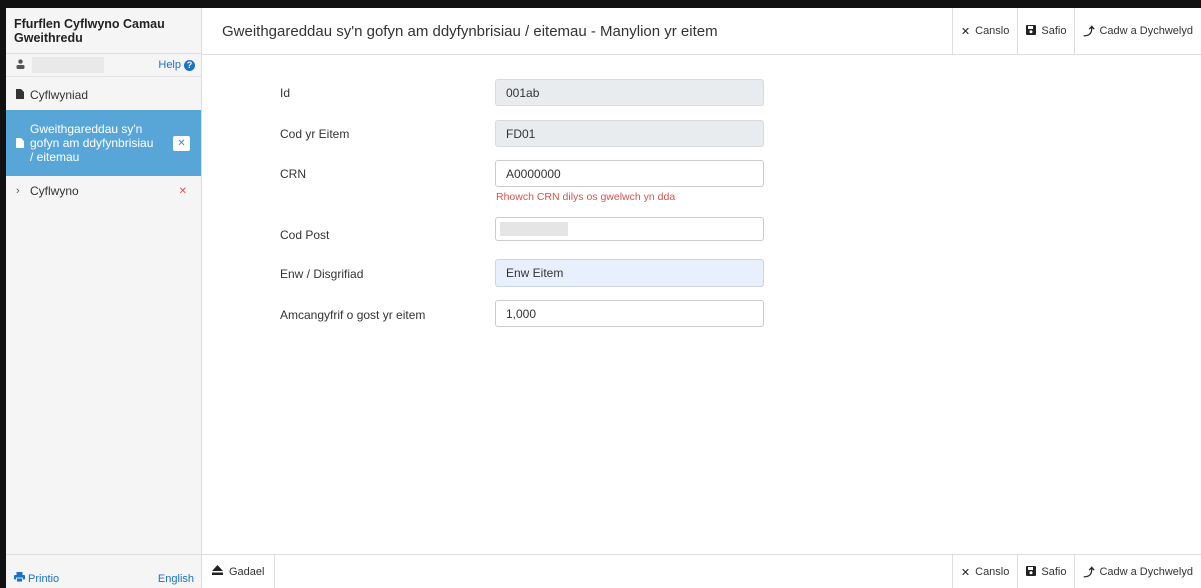  What do you see at coordinates (103, 191) in the screenshot?
I see `sidebar-item-cyflwyno: › Cyflwyno ✕` at bounding box center [103, 191].